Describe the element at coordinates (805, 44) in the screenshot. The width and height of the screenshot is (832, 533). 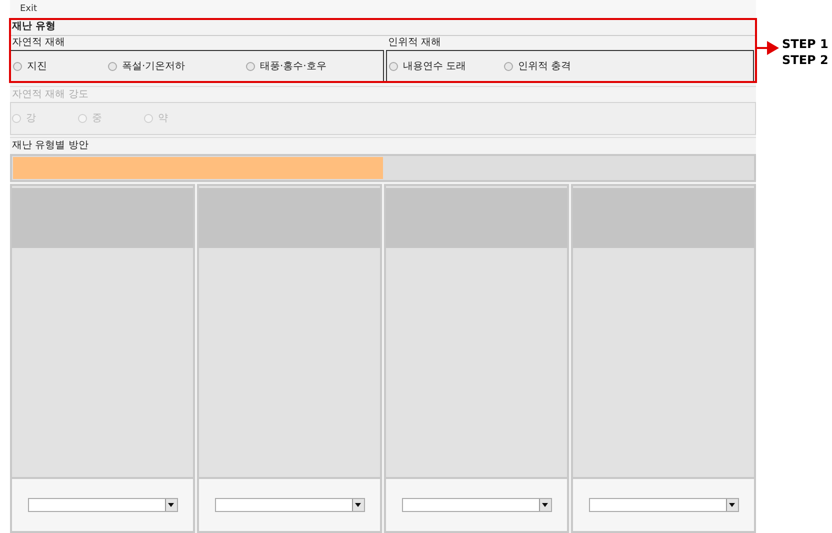
I see `step-label: STEP 1` at that location.